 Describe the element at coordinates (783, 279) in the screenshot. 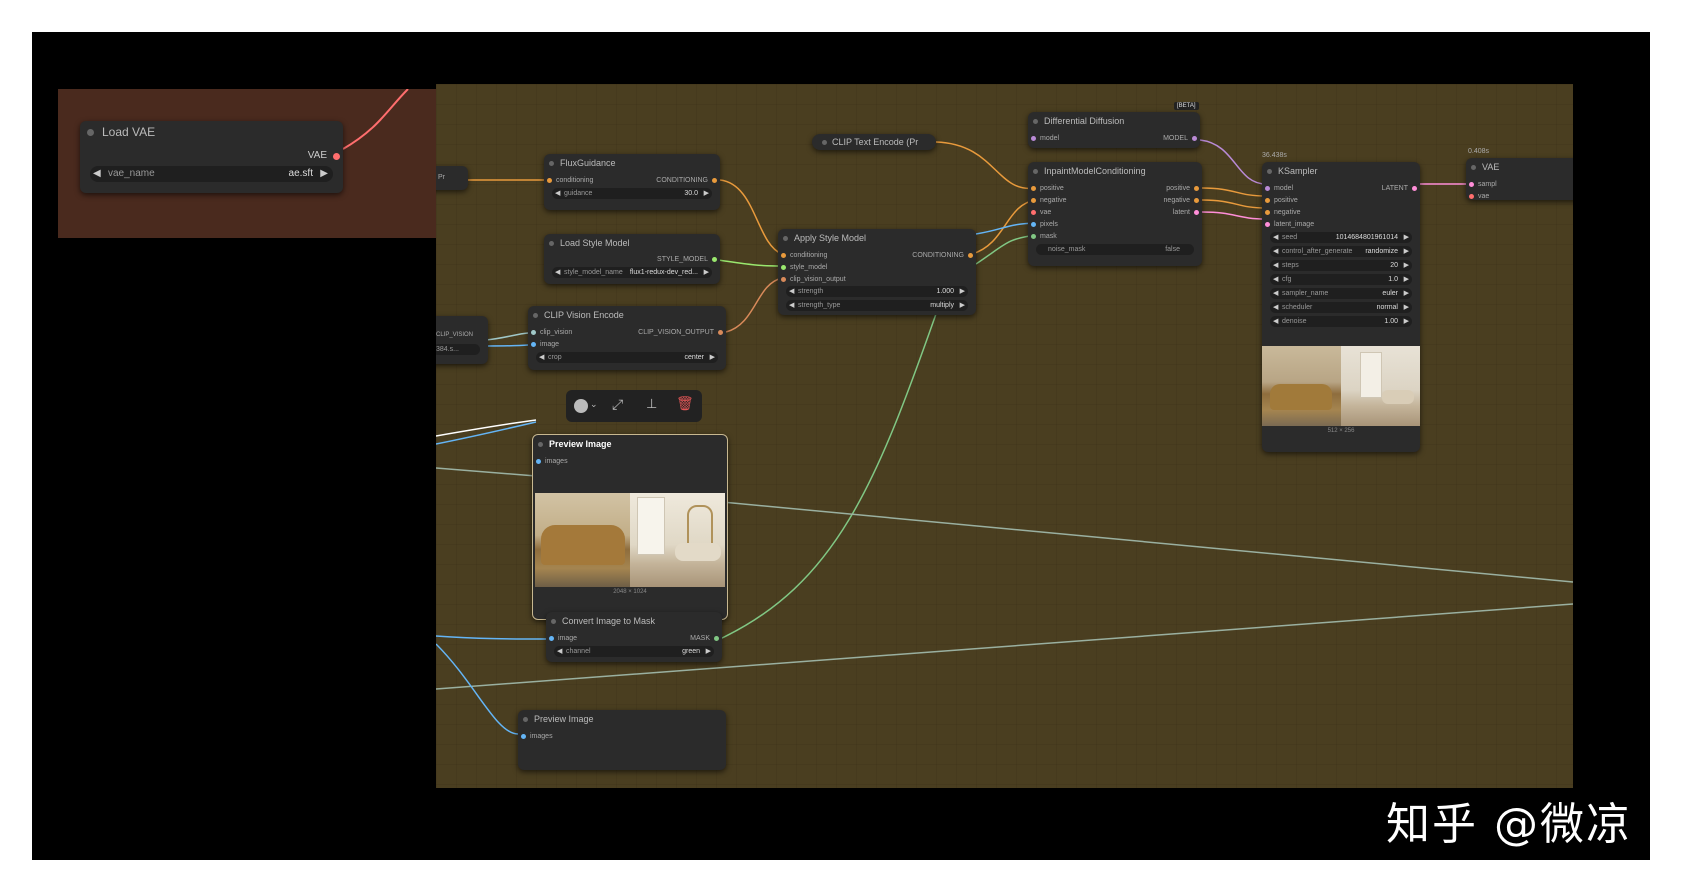

I see `clip-vision-output-in-pin` at that location.